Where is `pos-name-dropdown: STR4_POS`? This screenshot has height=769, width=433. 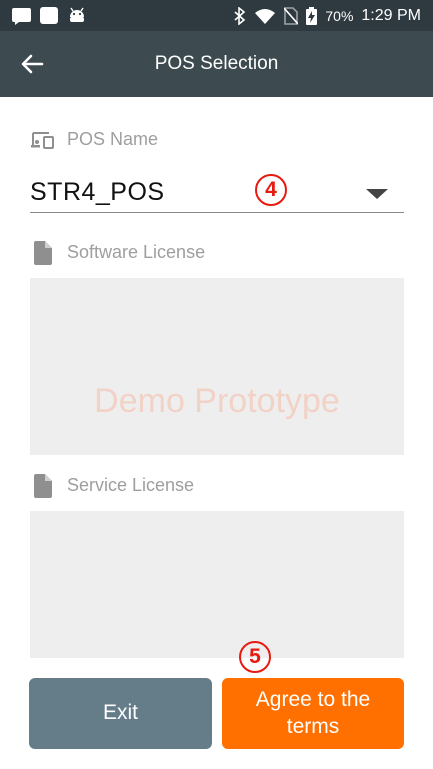 pos-name-dropdown: STR4_POS is located at coordinates (217, 191).